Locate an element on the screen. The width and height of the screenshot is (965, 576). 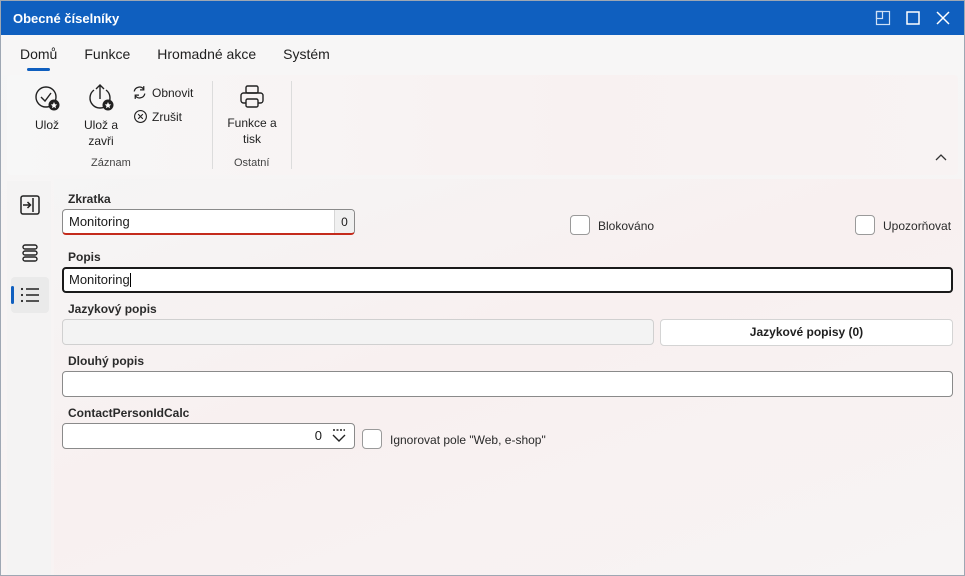
jazykovy-popis-field is located at coordinates (358, 332).